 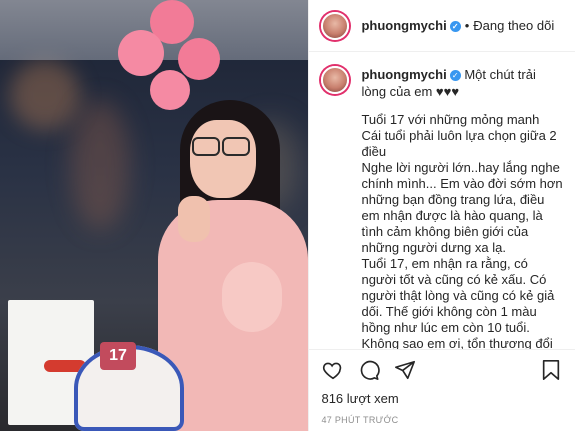 I want to click on heart-icon, so click(x=332, y=370).